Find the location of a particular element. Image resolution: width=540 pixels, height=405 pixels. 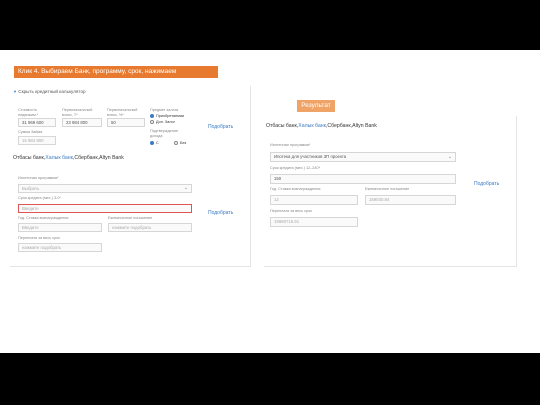

initial-input: 23 984 800 is located at coordinates (82, 122).